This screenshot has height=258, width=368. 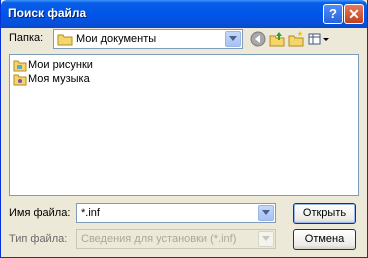 I want to click on help-button: ?, so click(x=333, y=14).